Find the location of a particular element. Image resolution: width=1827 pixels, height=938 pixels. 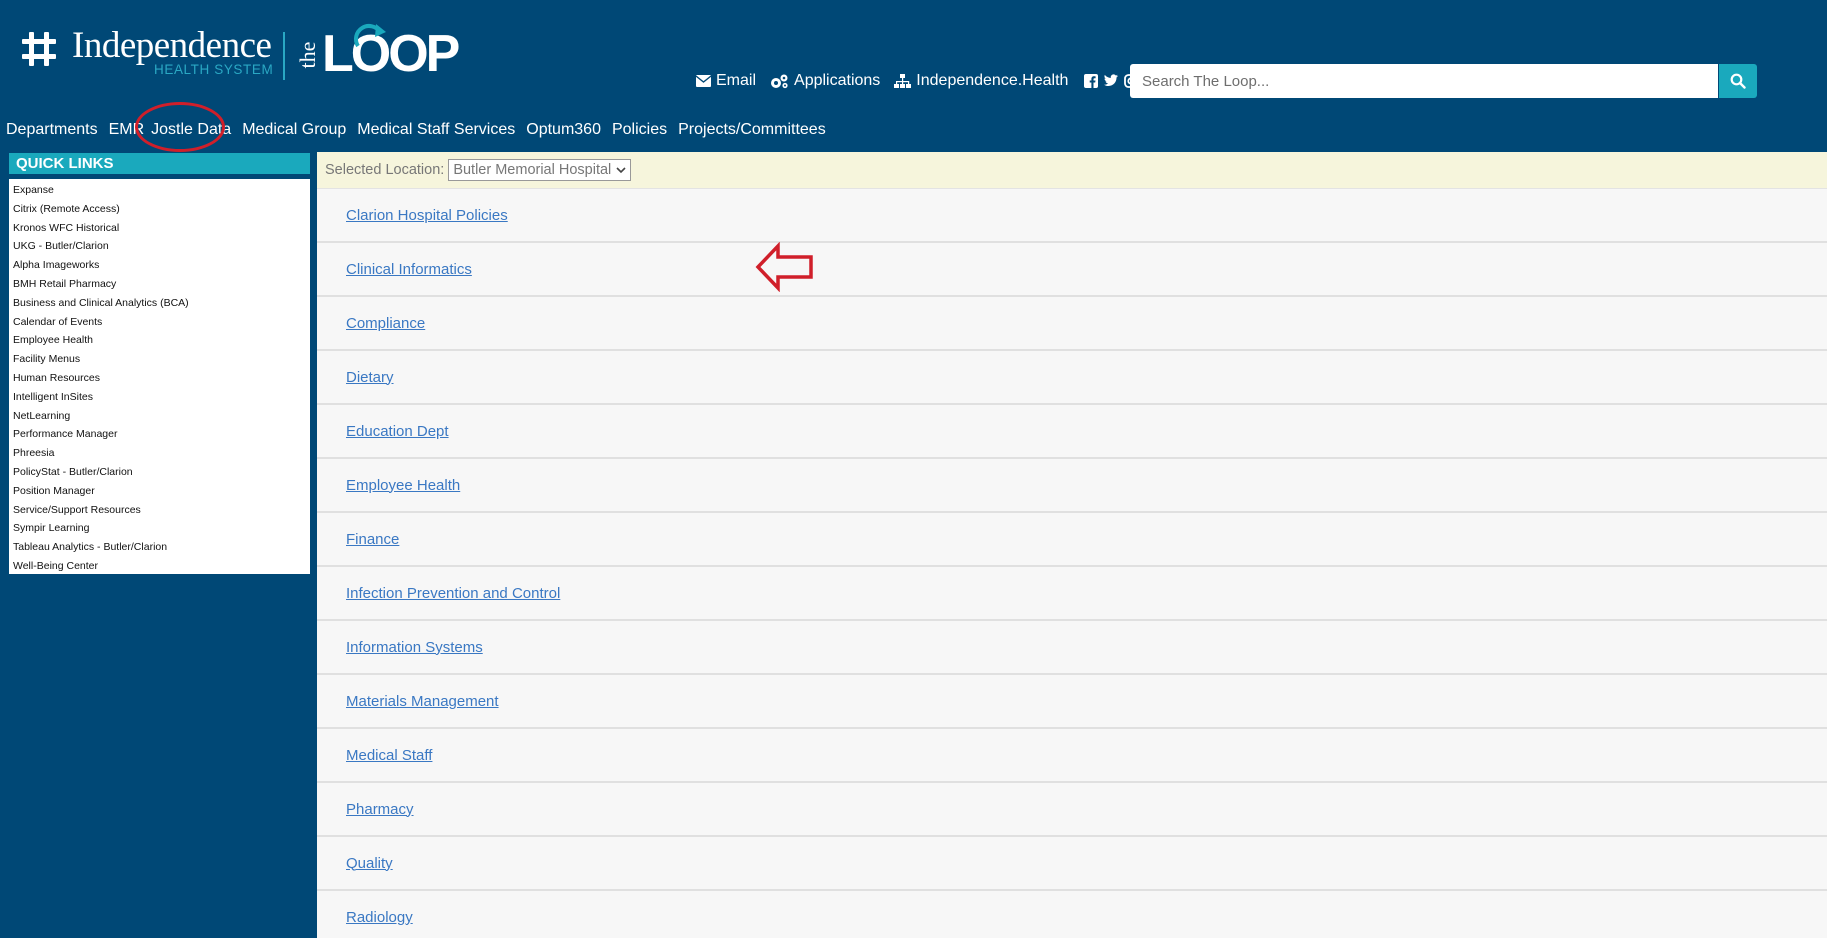

quick-link-intelligent-insites: Intelligent InSites is located at coordinates (161, 397).